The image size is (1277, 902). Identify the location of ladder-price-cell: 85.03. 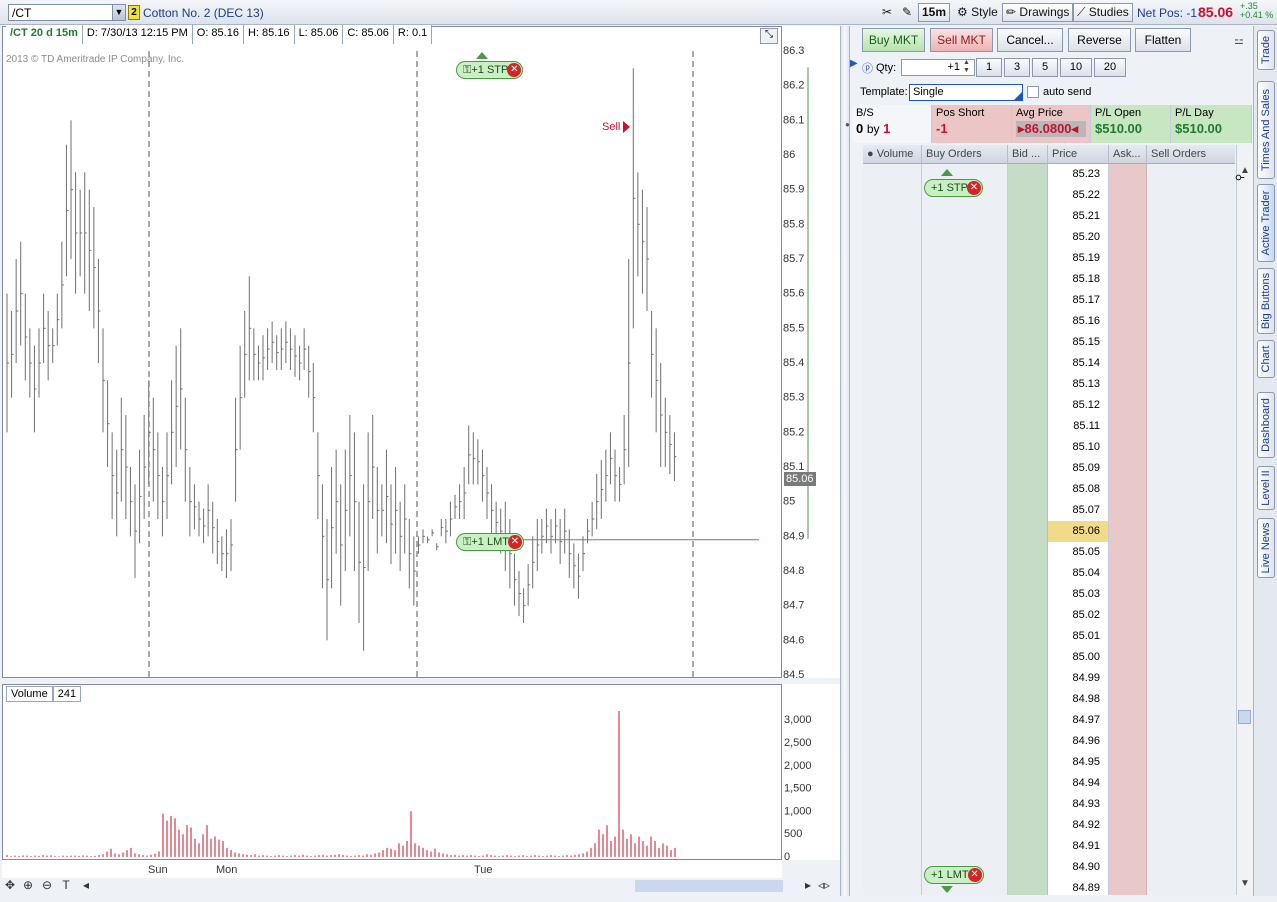
(1078, 594).